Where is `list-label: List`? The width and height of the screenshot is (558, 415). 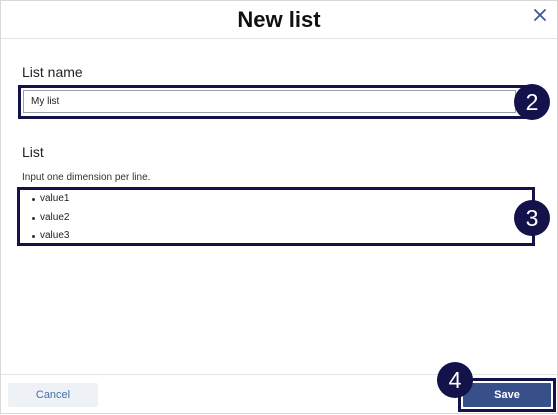 list-label: List is located at coordinates (33, 152).